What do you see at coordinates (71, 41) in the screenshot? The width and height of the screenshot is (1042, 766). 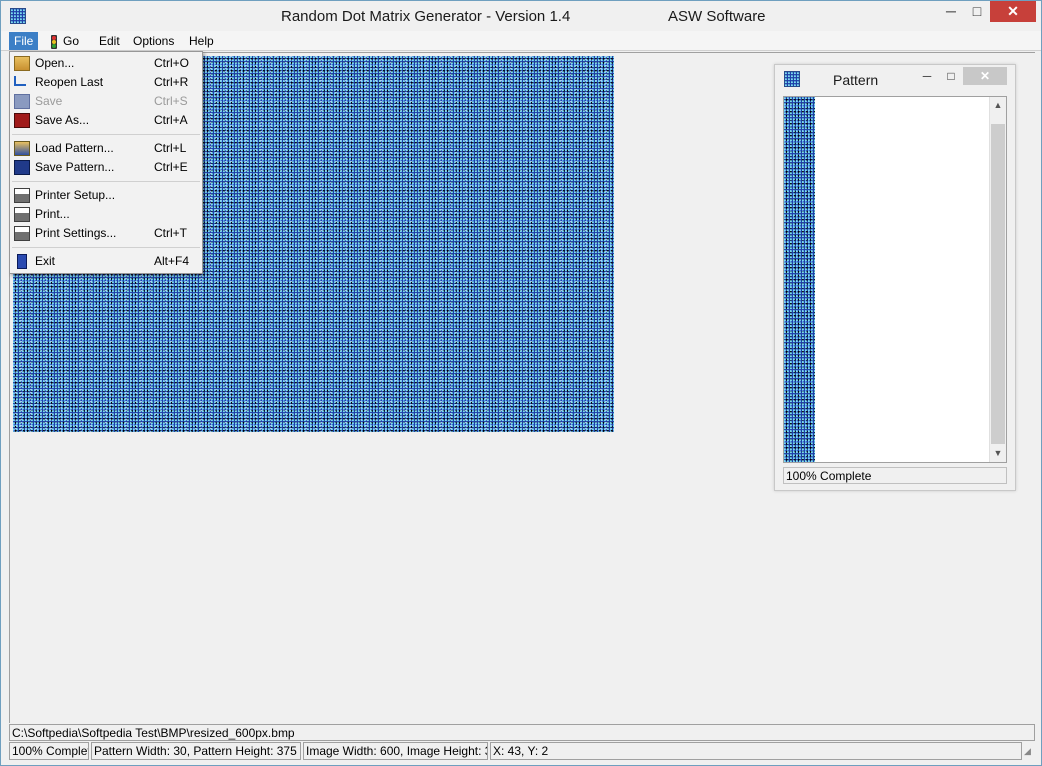 I see `menu-go-label: Go` at bounding box center [71, 41].